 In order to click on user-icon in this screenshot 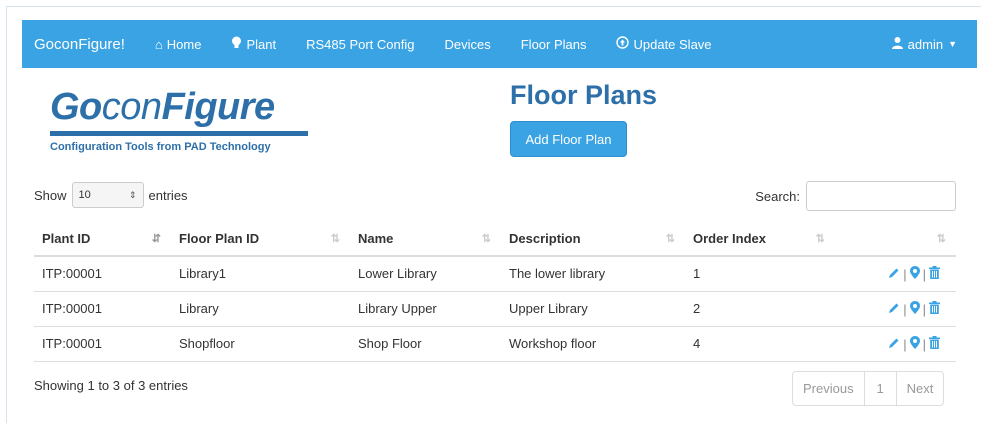, I will do `click(897, 44)`.